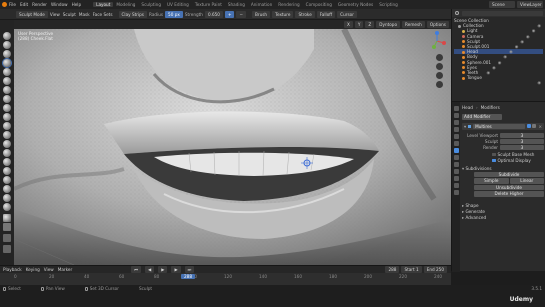 The image size is (545, 307). Describe the element at coordinates (7, 90) in the screenshot. I see `inflate-brush-icon` at that location.